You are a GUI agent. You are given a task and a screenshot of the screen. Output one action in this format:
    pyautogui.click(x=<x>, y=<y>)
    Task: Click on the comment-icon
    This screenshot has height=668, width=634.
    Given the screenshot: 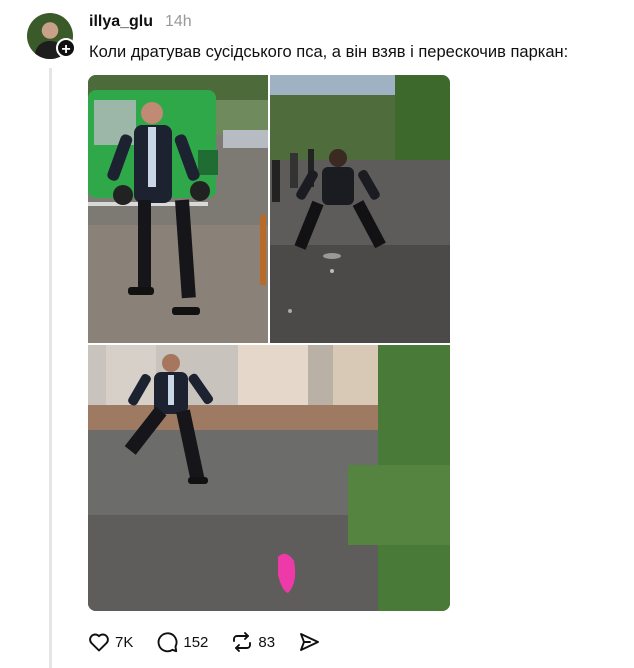 What is the action you would take?
    pyautogui.click(x=167, y=642)
    